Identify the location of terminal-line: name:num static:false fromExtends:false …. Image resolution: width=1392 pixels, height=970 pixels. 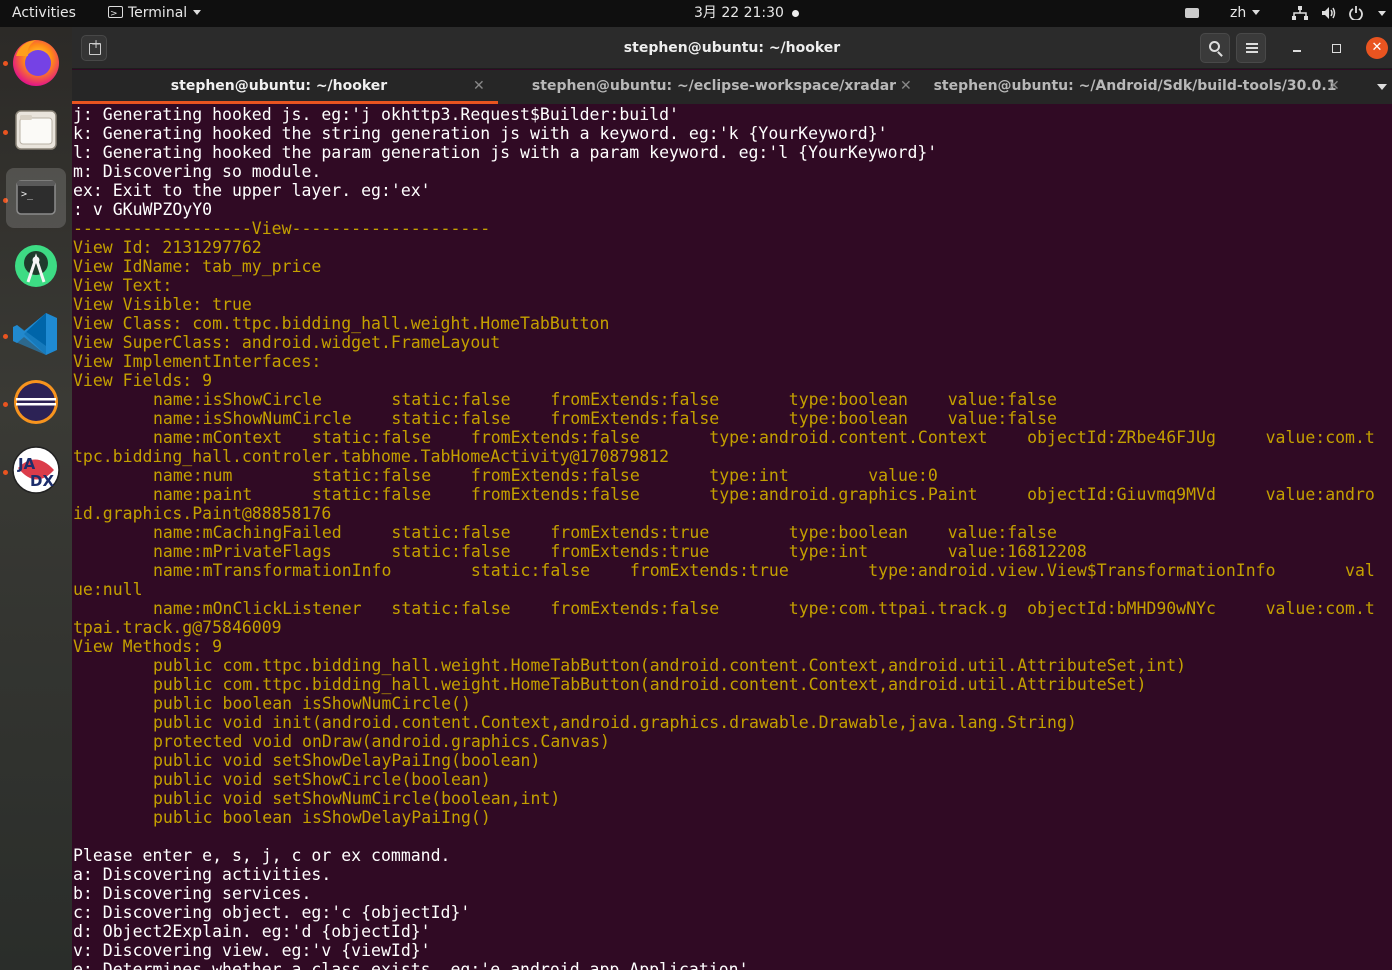
(545, 475).